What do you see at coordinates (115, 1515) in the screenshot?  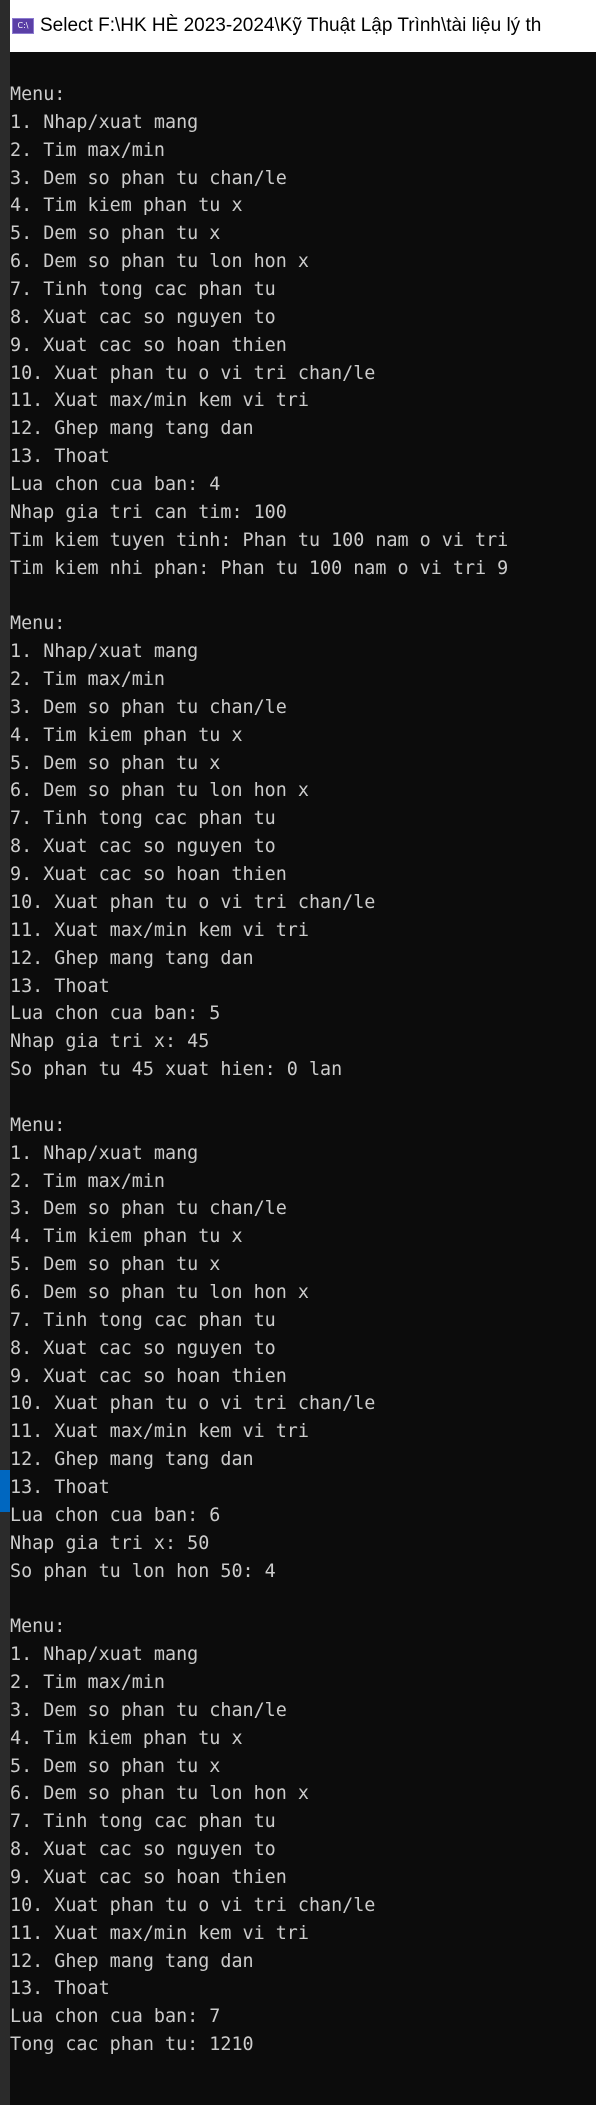 I see `console-line: Lua chon cua ban: 6` at bounding box center [115, 1515].